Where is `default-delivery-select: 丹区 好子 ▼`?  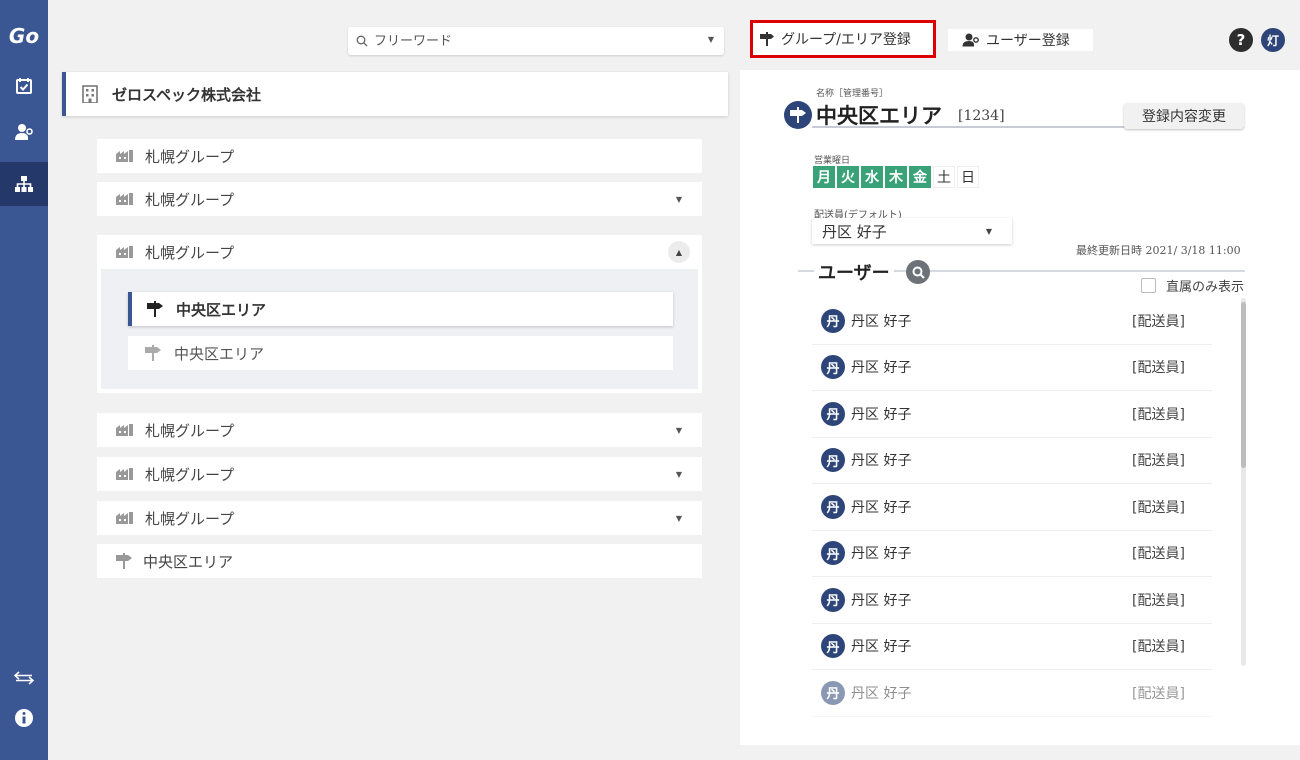 default-delivery-select: 丹区 好子 ▼ is located at coordinates (912, 231).